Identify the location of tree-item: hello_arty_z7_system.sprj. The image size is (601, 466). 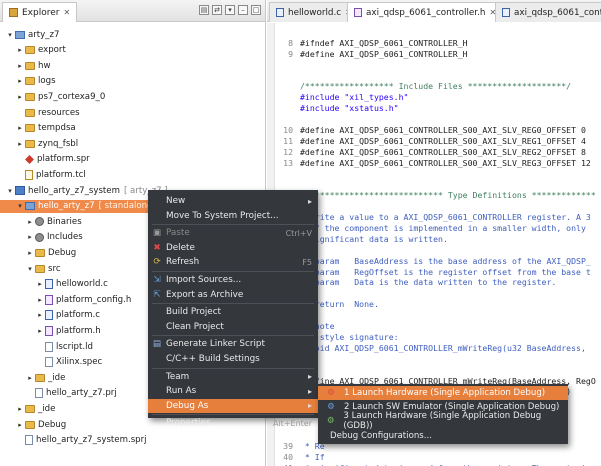
(73, 440).